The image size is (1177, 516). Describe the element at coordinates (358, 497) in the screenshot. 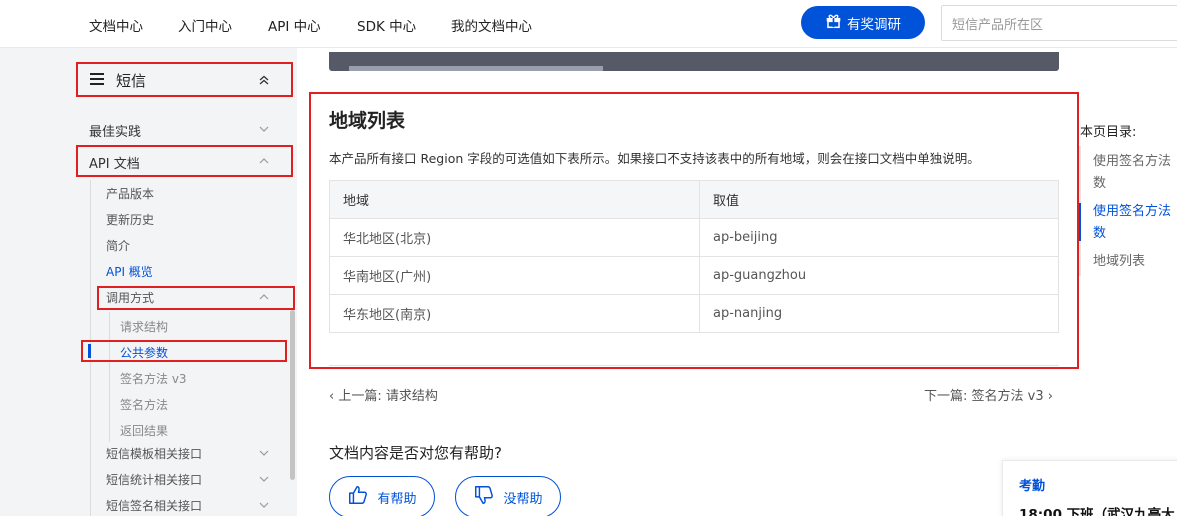

I see `thumbs-up-icon` at that location.